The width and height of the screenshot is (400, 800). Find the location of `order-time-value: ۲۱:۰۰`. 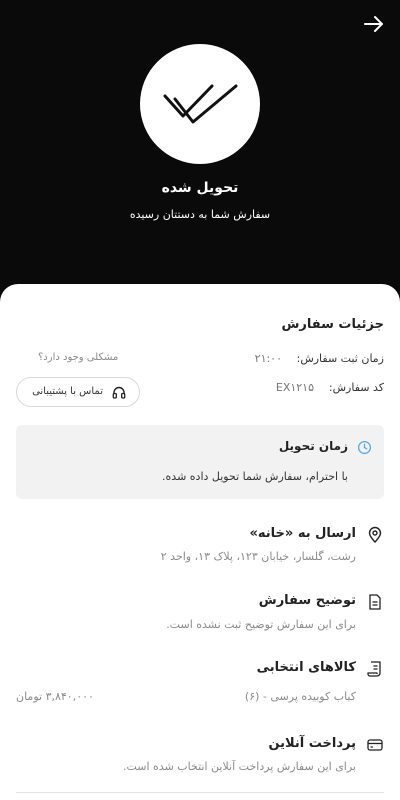

order-time-value: ۲۱:۰۰ is located at coordinates (268, 358).